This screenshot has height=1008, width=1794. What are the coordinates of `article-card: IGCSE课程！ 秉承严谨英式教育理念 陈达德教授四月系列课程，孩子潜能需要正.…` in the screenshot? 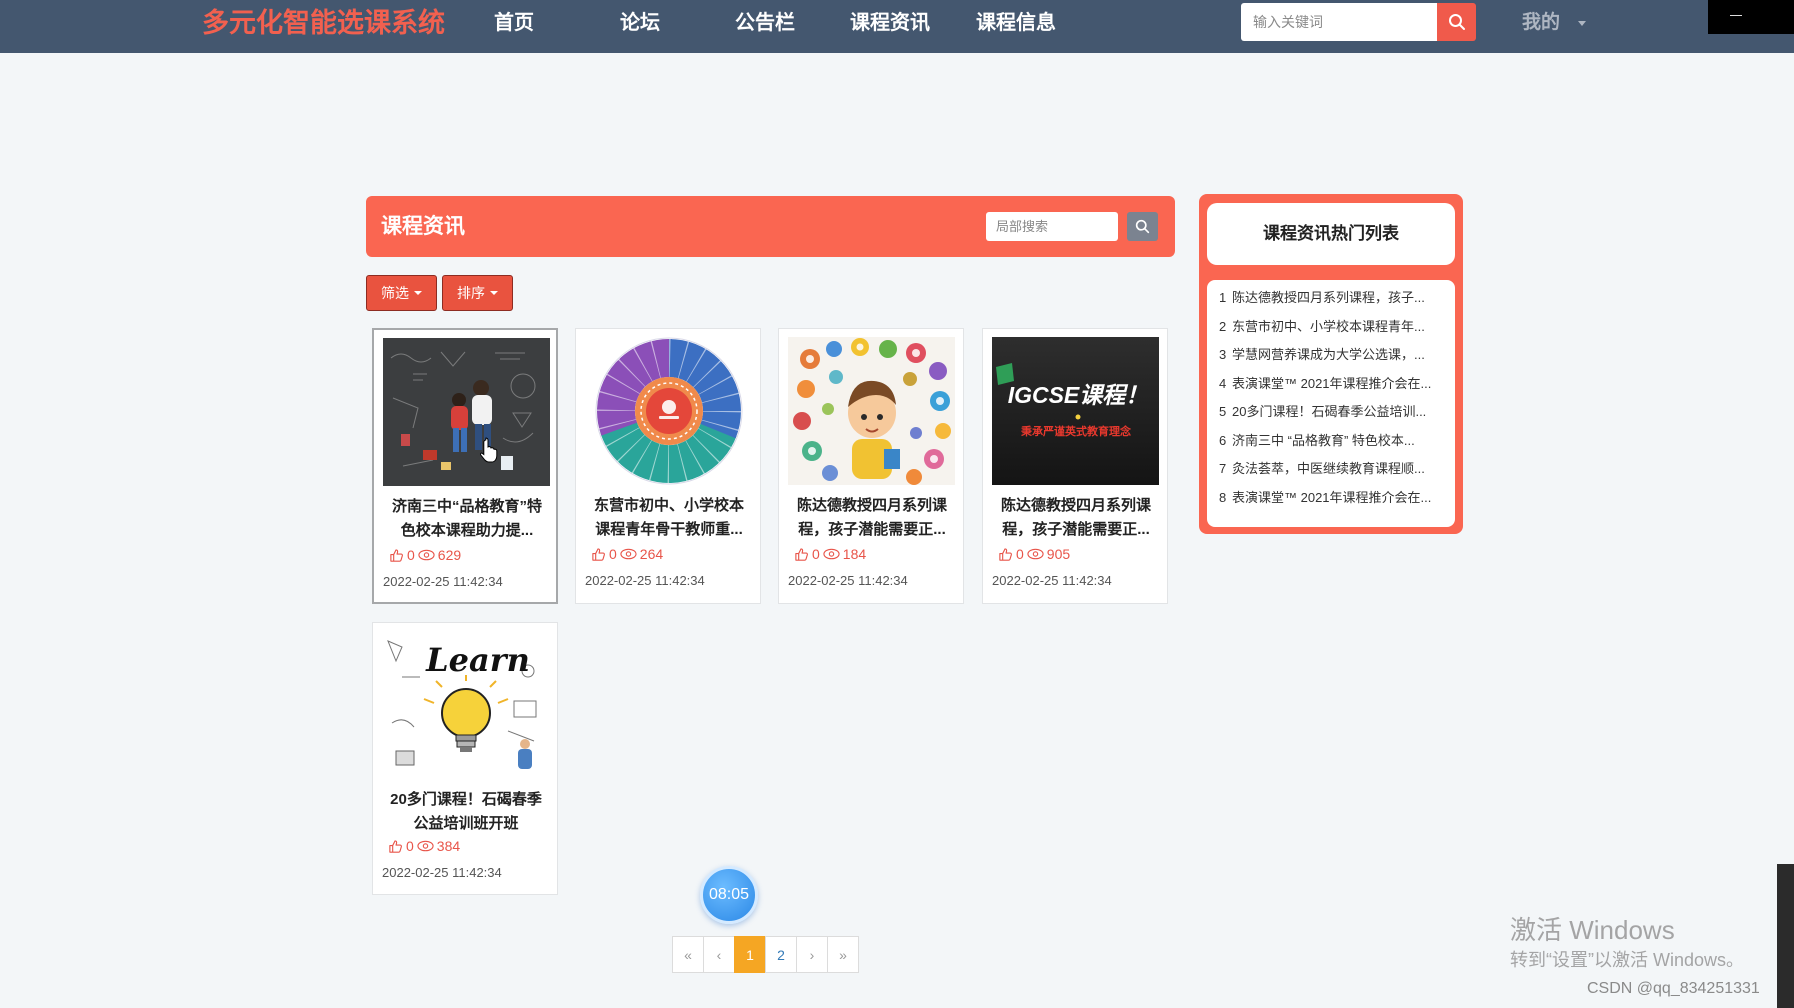 It's located at (1075, 466).